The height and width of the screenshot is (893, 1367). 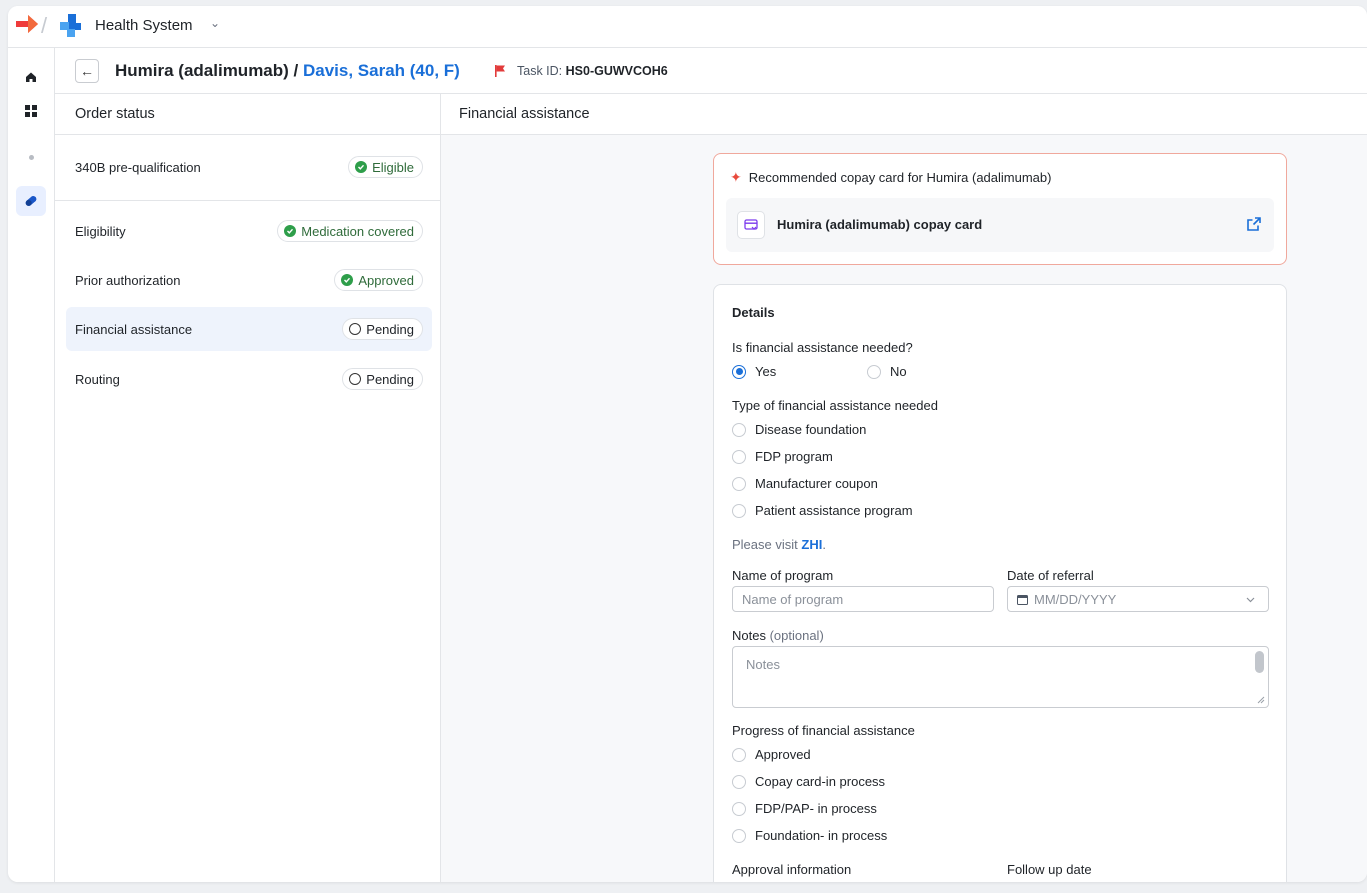 What do you see at coordinates (887, 371) in the screenshot?
I see `radio-no: No` at bounding box center [887, 371].